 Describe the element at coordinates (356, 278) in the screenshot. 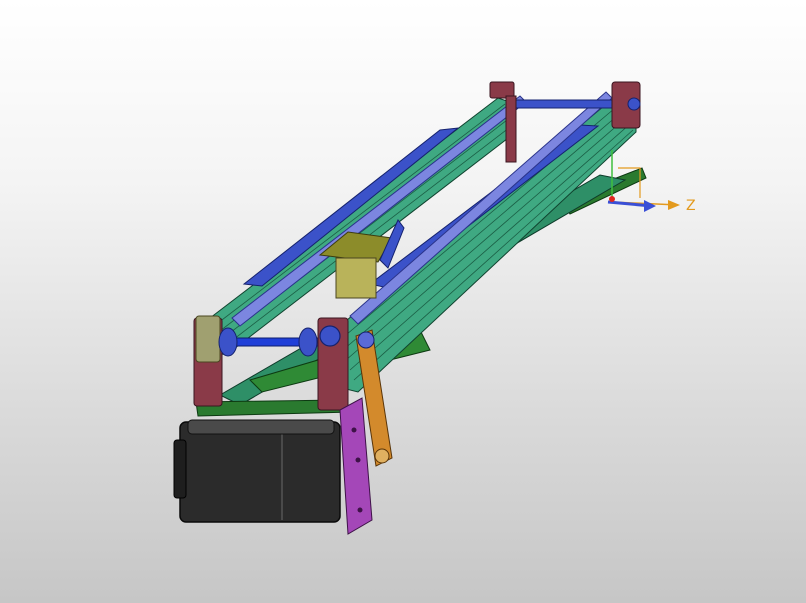

I see `carriage-body` at that location.